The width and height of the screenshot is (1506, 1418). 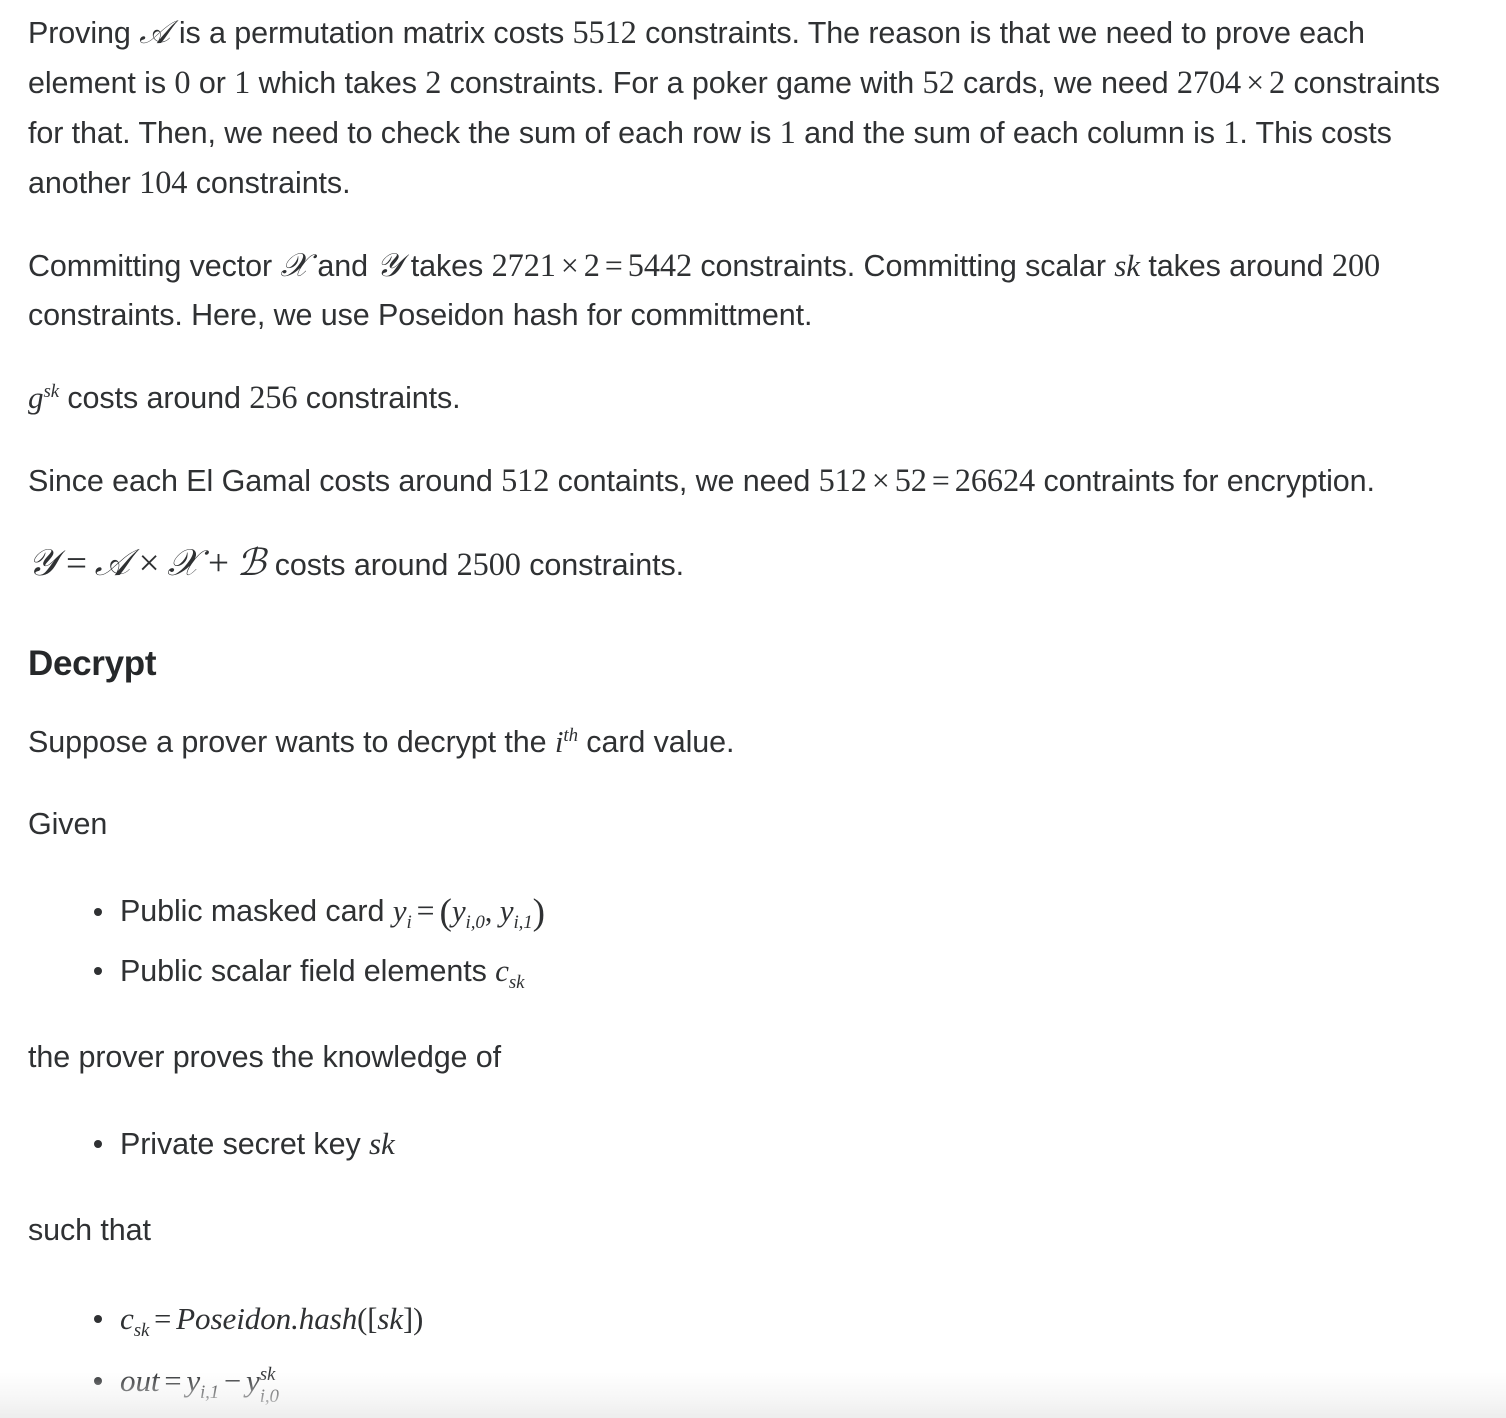 What do you see at coordinates (399, 910) in the screenshot?
I see `math-y: y` at bounding box center [399, 910].